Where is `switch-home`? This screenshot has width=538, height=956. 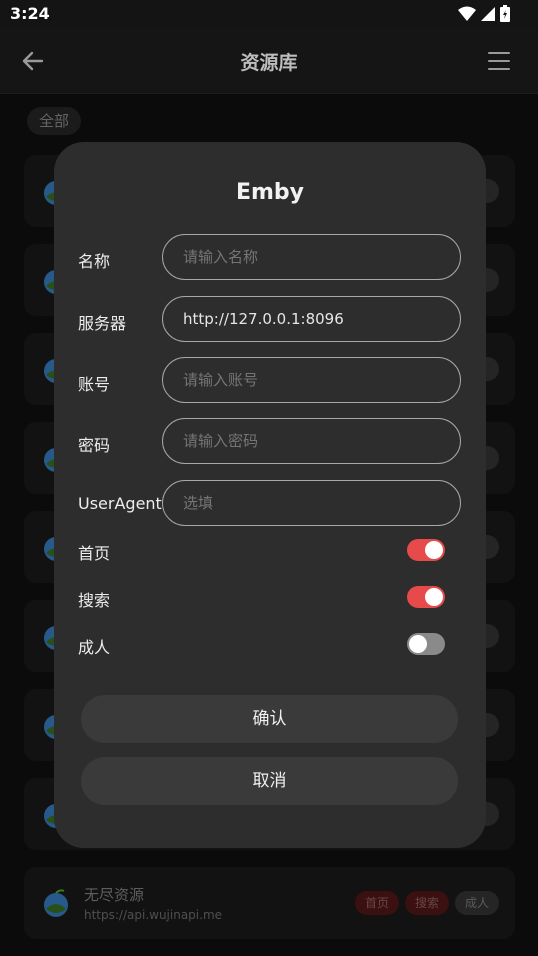
switch-home is located at coordinates (426, 550).